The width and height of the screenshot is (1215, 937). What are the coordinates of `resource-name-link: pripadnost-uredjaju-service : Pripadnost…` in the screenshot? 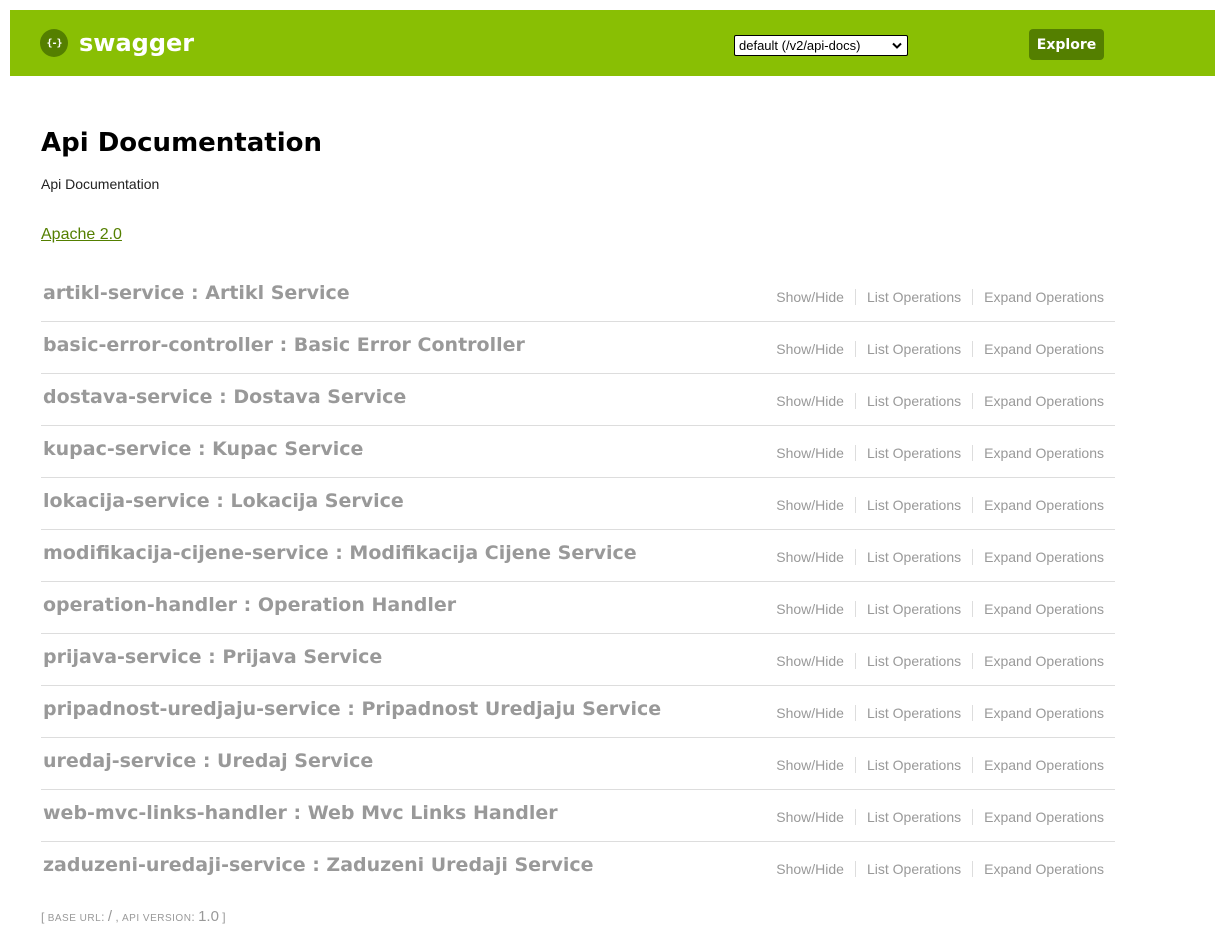 It's located at (352, 709).